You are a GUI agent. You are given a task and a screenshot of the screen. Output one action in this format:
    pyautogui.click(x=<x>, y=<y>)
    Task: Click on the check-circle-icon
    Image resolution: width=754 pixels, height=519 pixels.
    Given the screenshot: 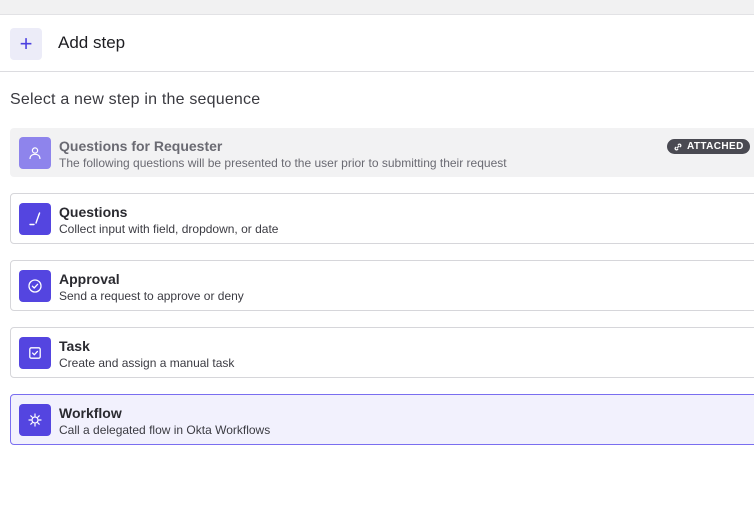 What is the action you would take?
    pyautogui.click(x=35, y=286)
    